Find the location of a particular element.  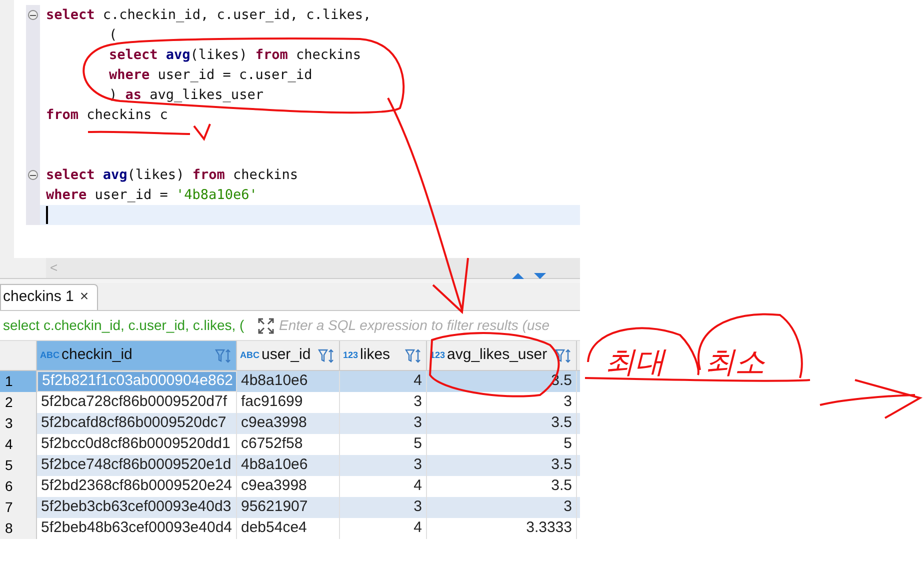

query-text: select c.checkin_id, c.user_id, c.likes, ( is located at coordinates (124, 325).